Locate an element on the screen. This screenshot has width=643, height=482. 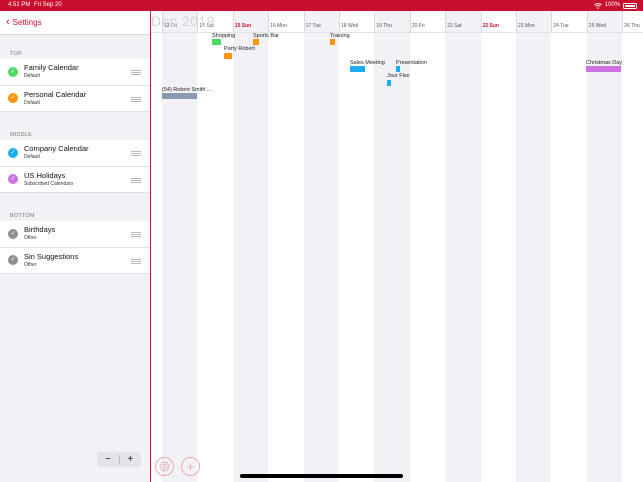
event-title: Jour Fixe is located at coordinates (398, 76).